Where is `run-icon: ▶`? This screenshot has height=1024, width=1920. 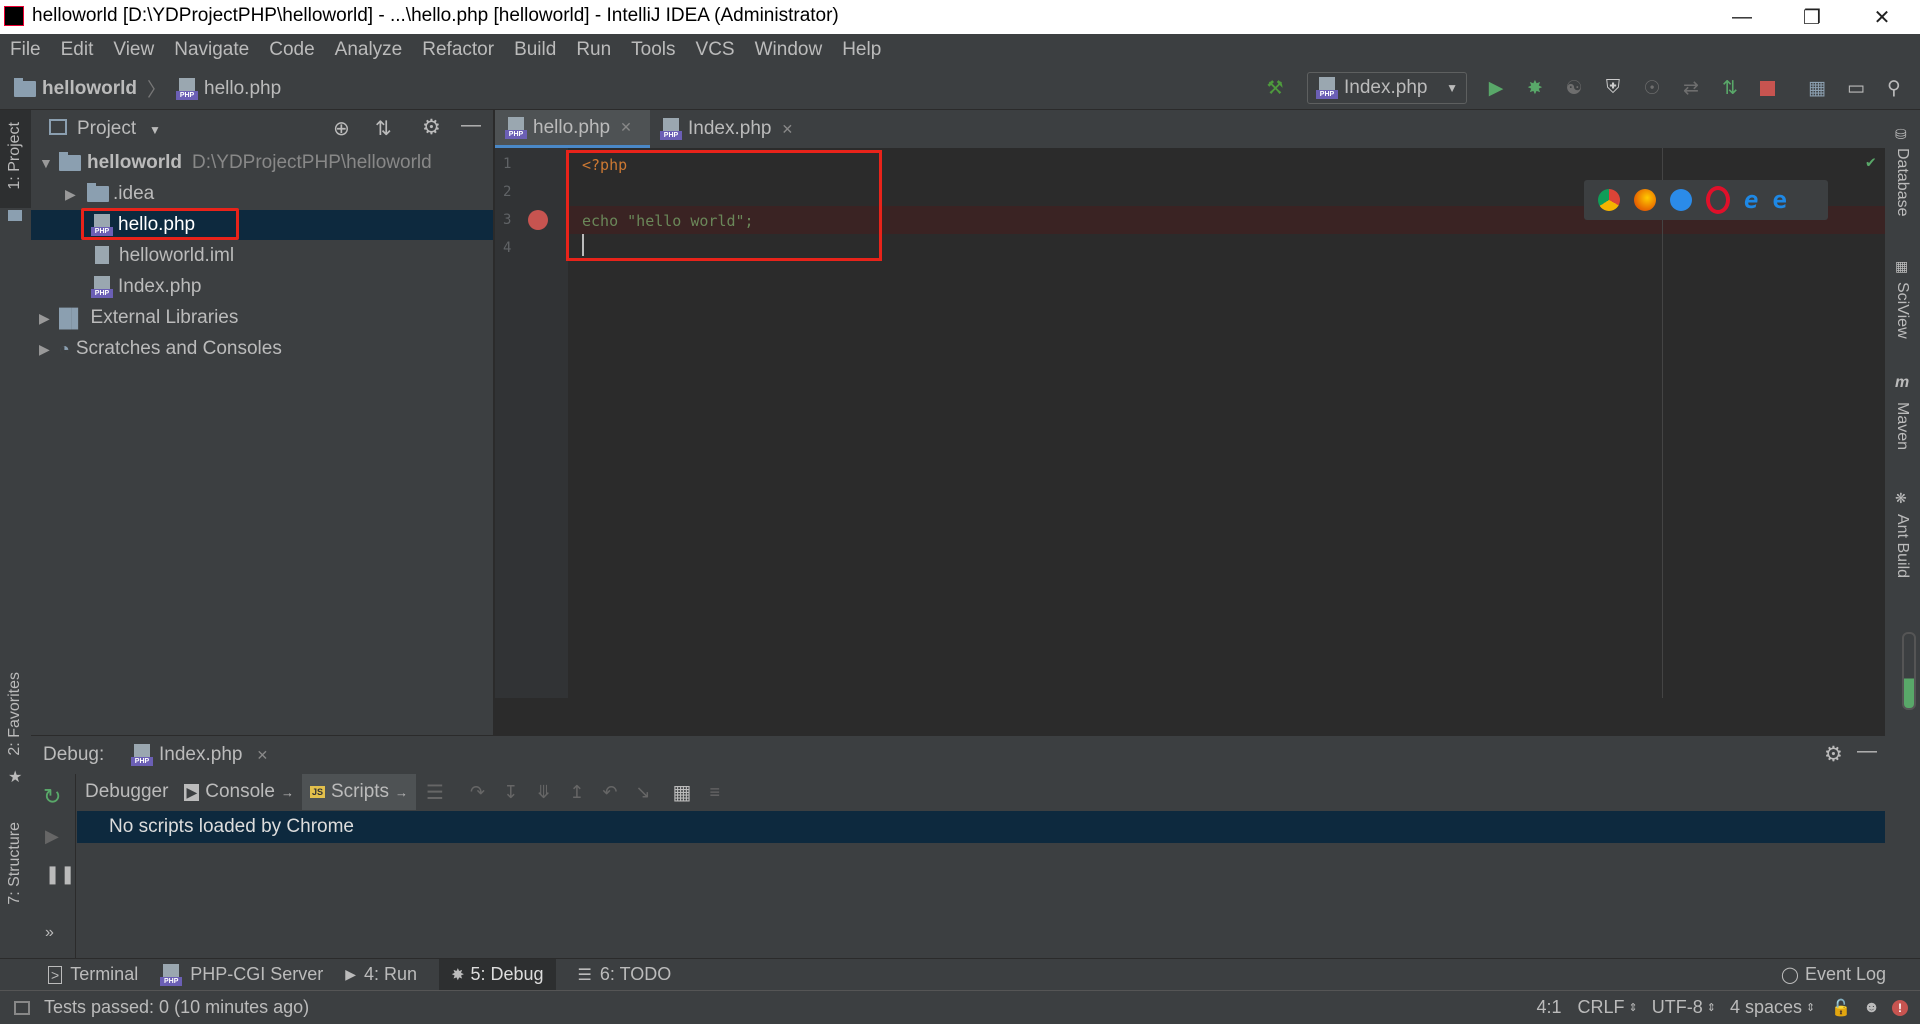
run-icon: ▶ is located at coordinates (1496, 88).